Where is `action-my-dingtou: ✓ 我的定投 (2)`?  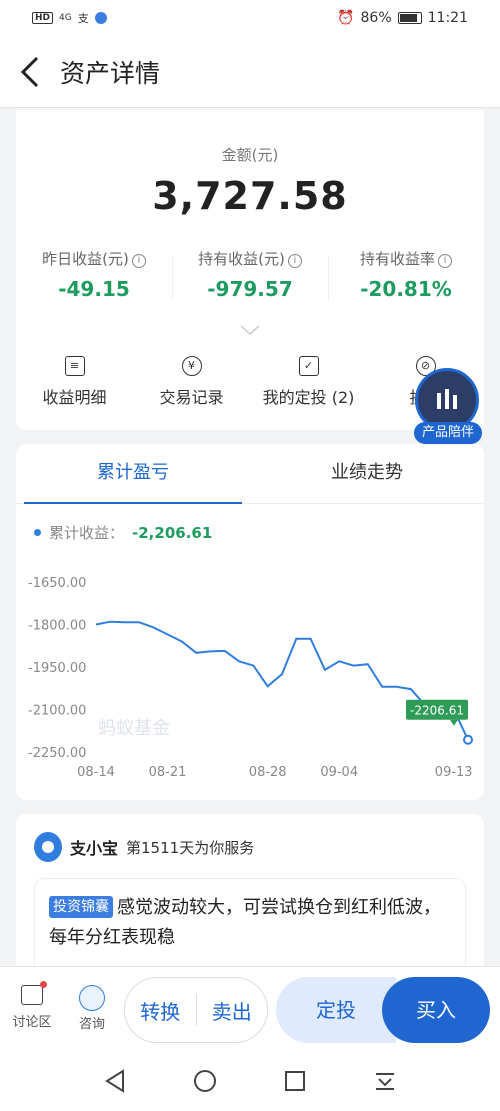
action-my-dingtou: ✓ 我的定投 (2) is located at coordinates (308, 386).